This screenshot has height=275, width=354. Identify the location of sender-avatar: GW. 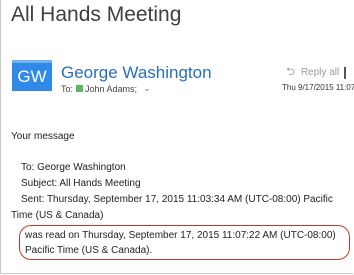
(32, 75).